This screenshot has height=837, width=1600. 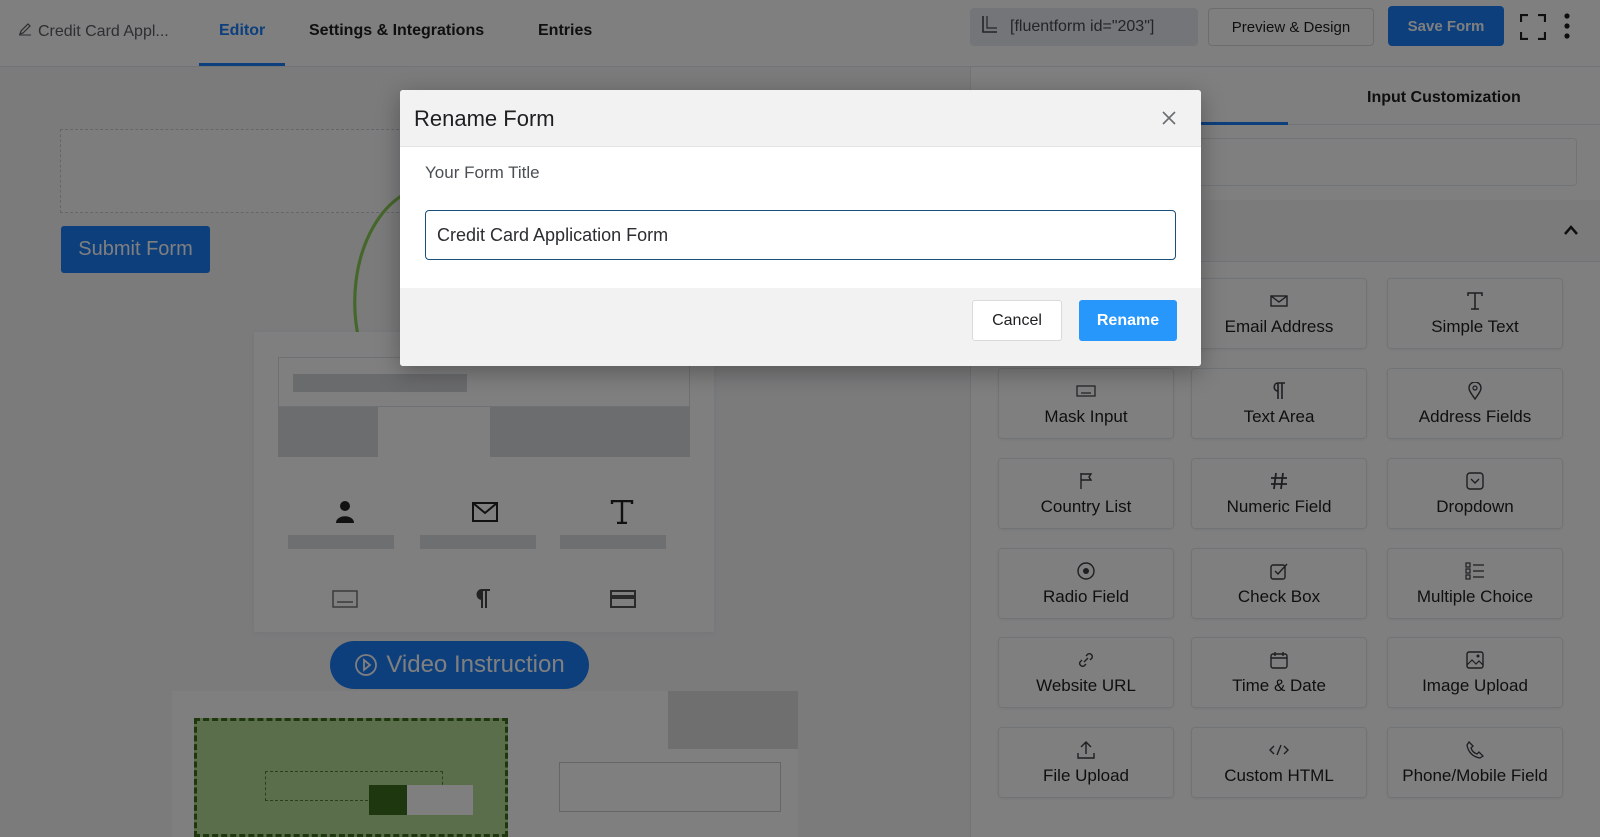 What do you see at coordinates (484, 118) in the screenshot?
I see `modal-title: Rename Form` at bounding box center [484, 118].